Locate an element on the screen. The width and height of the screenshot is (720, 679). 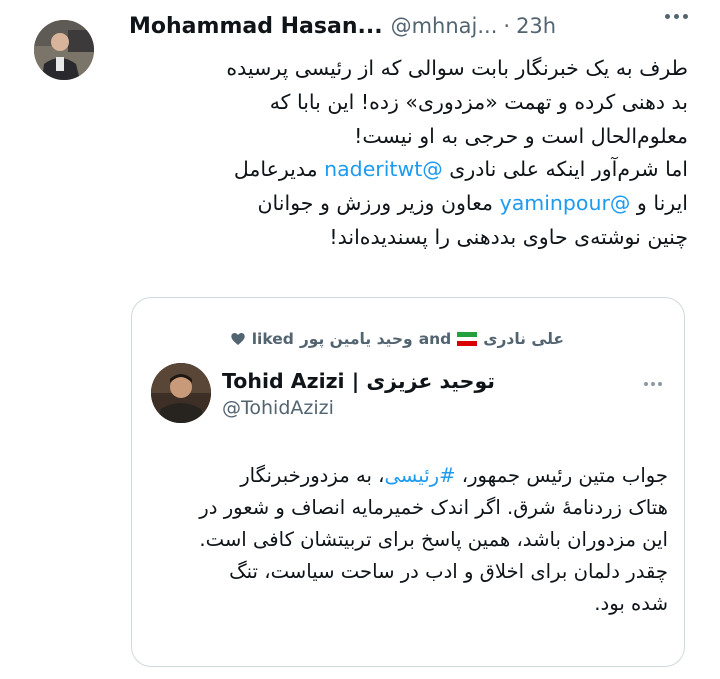
text-segment: شده بود. is located at coordinates (631, 603).